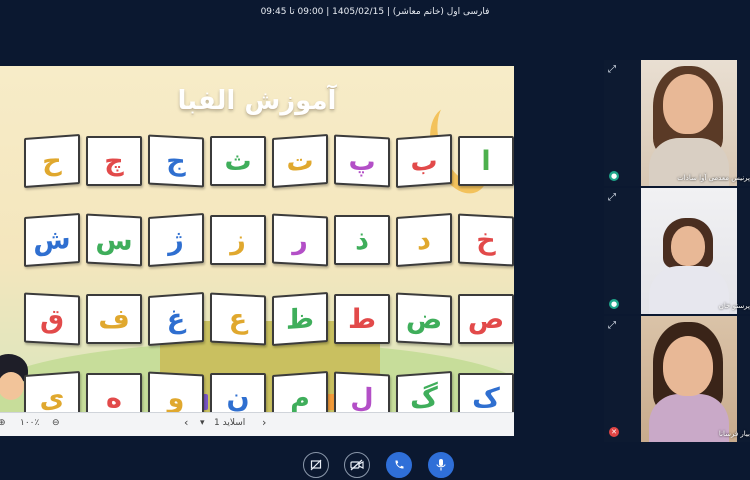  What do you see at coordinates (362, 161) in the screenshot?
I see `letter-card: پ` at bounding box center [362, 161].